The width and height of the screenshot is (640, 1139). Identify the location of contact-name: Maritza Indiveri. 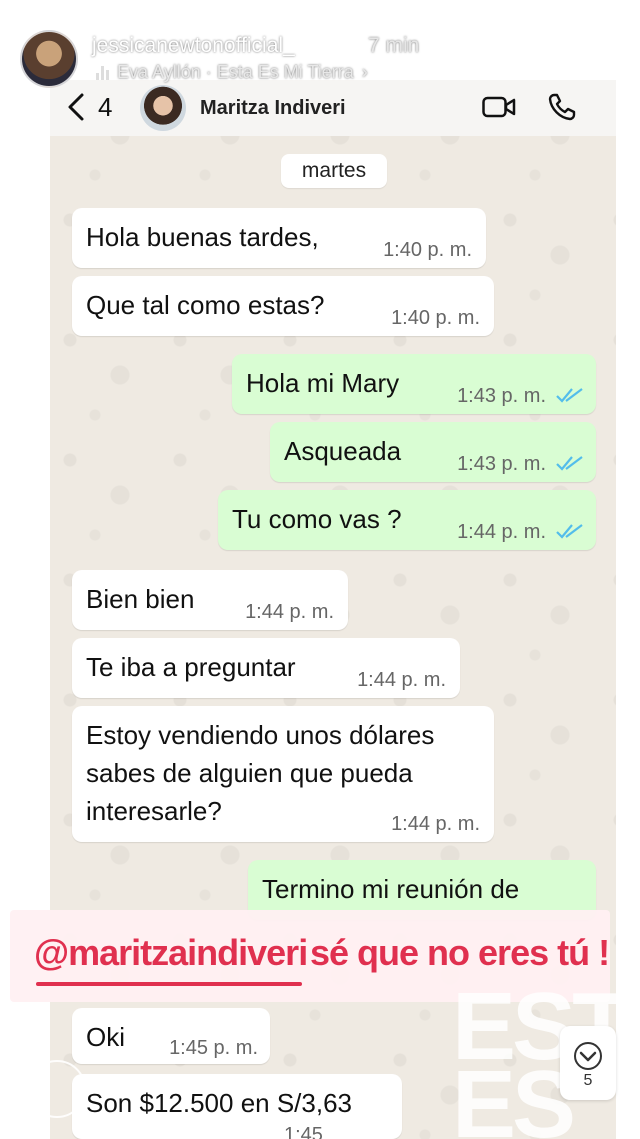
(273, 108).